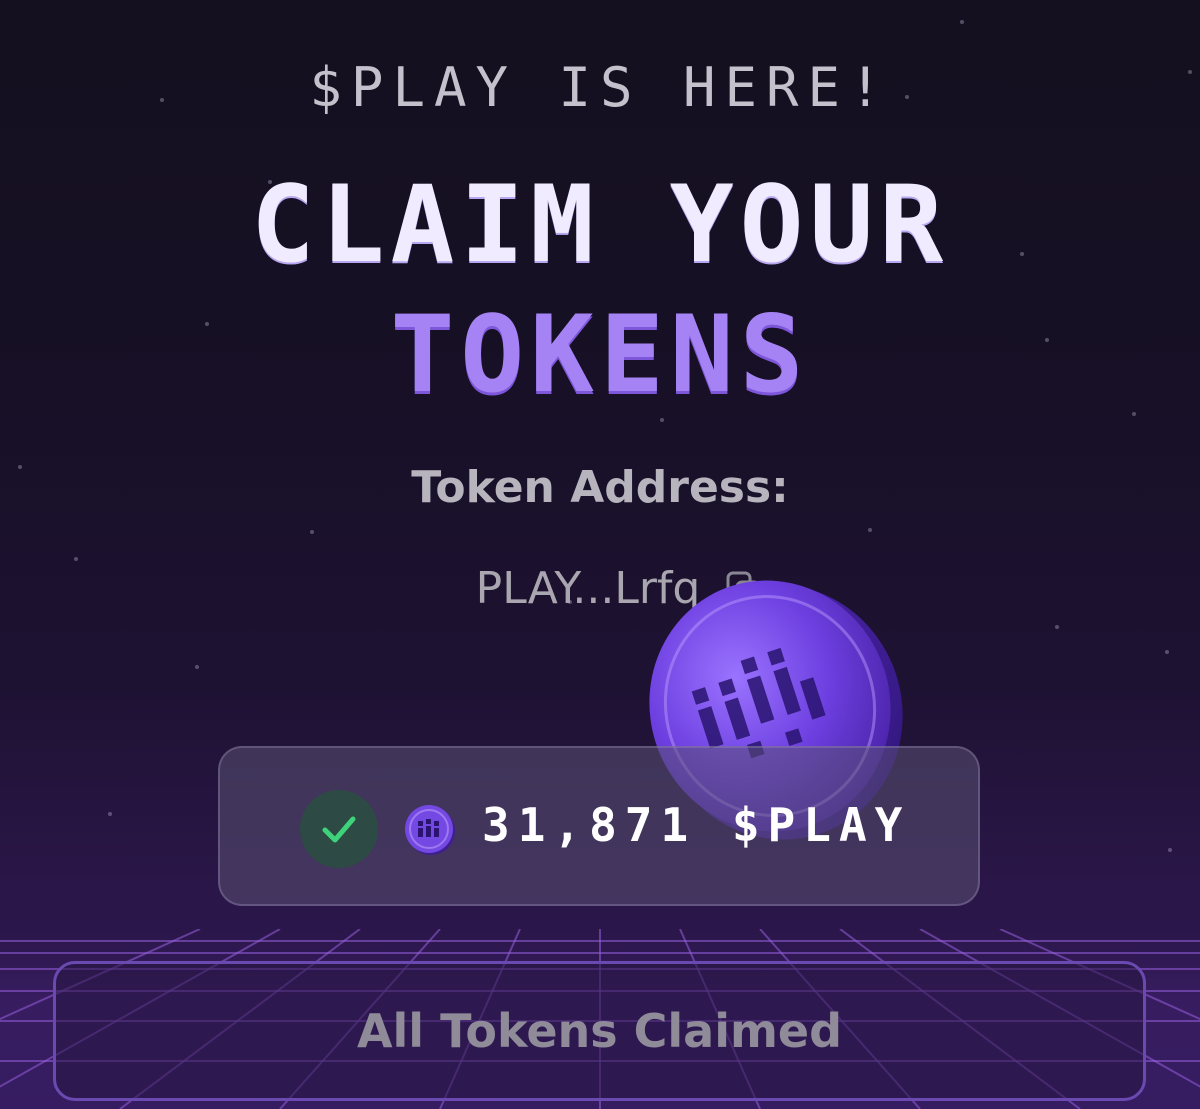  What do you see at coordinates (600, 354) in the screenshot?
I see `page-title-line-2: TOKENS` at bounding box center [600, 354].